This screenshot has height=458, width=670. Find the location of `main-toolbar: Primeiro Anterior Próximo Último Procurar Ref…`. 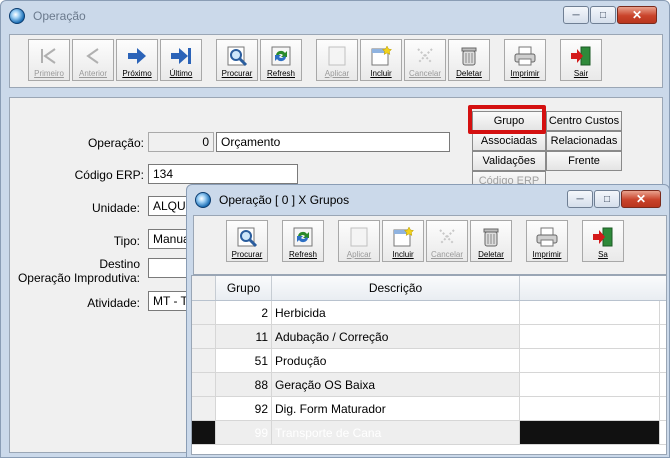

main-toolbar: Primeiro Anterior Próximo Último Procurar Ref… is located at coordinates (336, 61).